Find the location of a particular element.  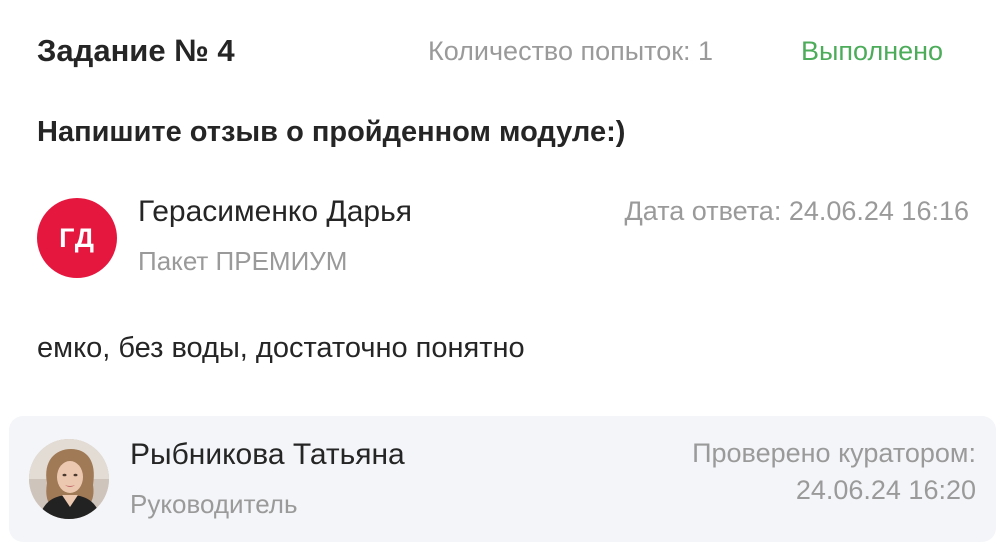

status-badge: Выполнено is located at coordinates (872, 51).